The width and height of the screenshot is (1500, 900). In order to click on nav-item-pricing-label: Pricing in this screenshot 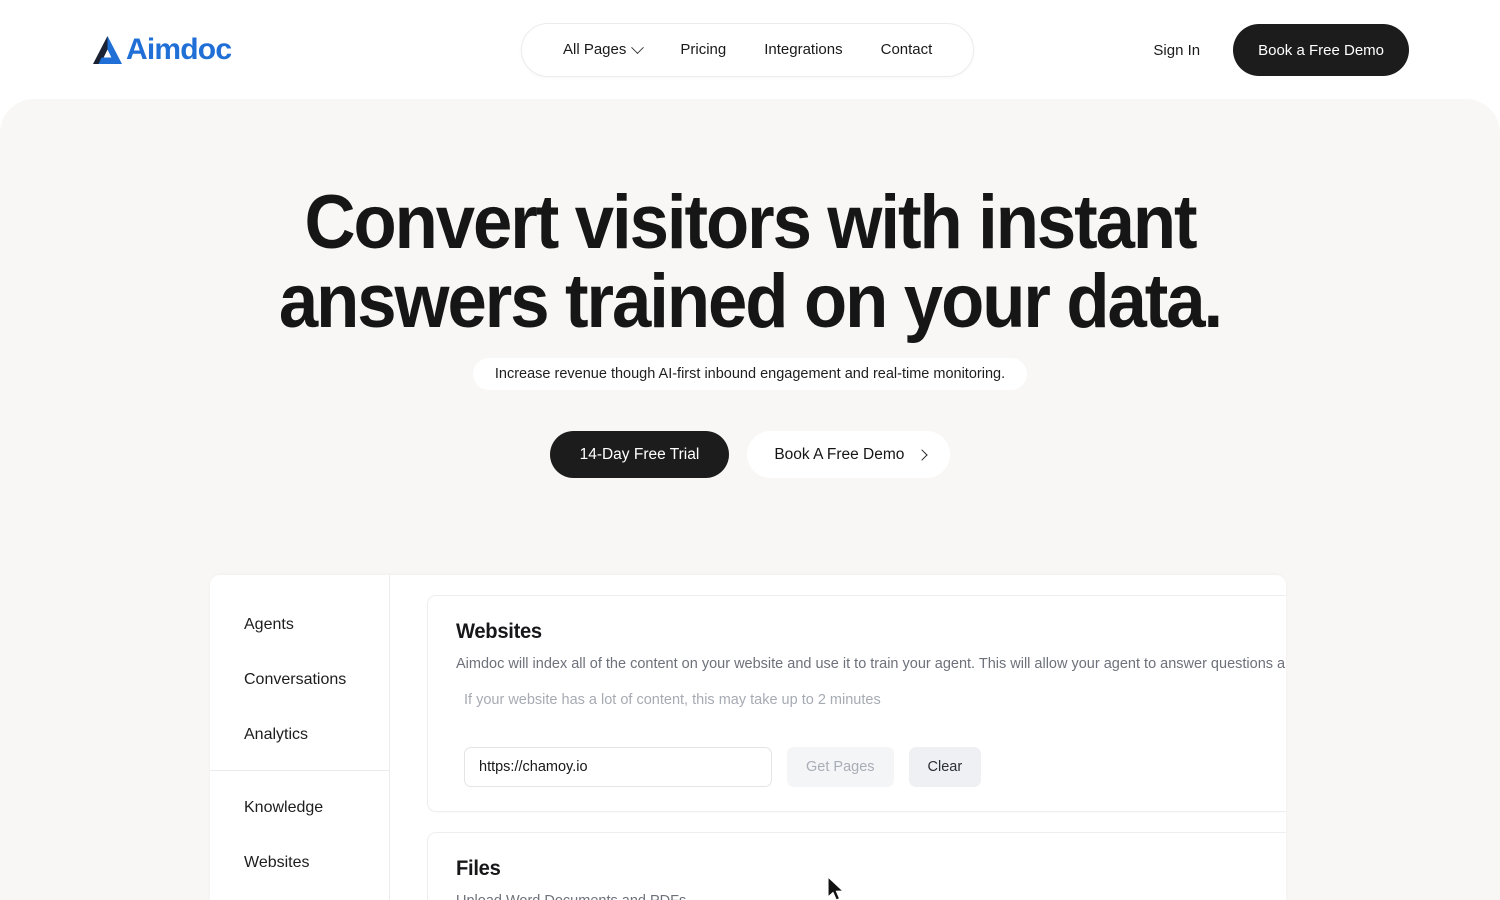, I will do `click(703, 49)`.